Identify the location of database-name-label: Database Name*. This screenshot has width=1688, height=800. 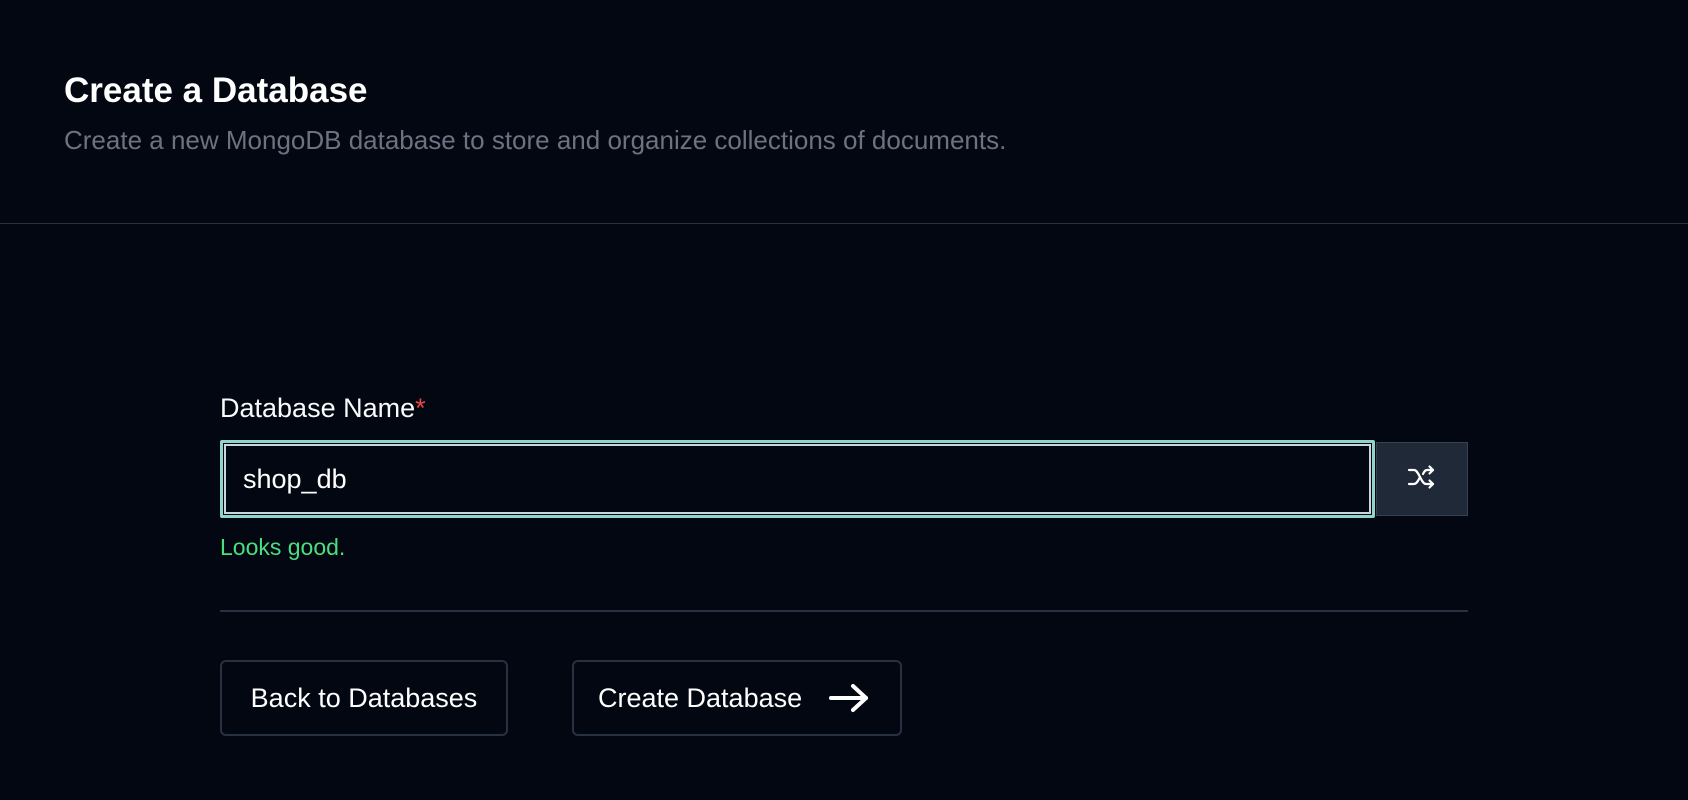
(323, 408).